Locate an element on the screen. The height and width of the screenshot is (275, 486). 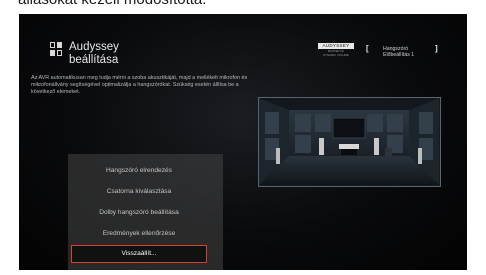
home-theater-room-image is located at coordinates (349, 141).